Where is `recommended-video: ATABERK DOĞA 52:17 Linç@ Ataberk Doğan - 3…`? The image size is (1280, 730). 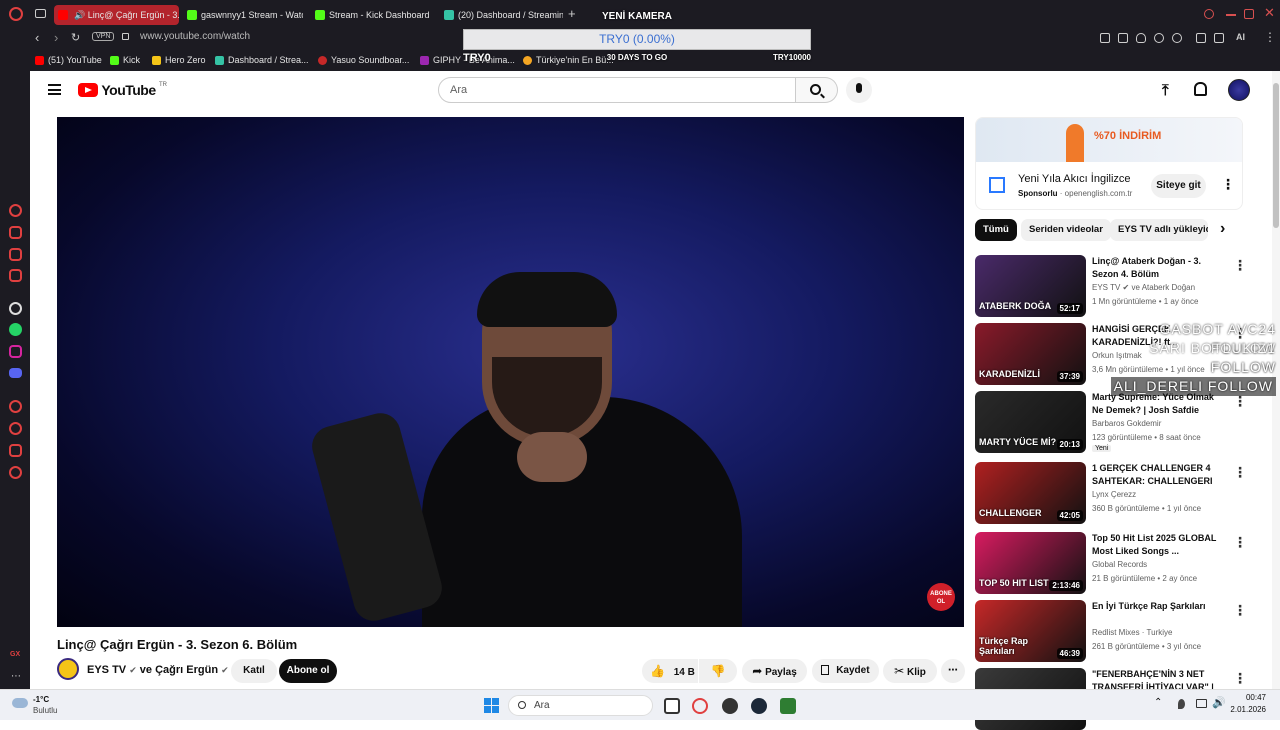
recommended-video: ATABERK DOĞA 52:17 Linç@ Ataberk Doğan - 3… is located at coordinates (1112, 286).